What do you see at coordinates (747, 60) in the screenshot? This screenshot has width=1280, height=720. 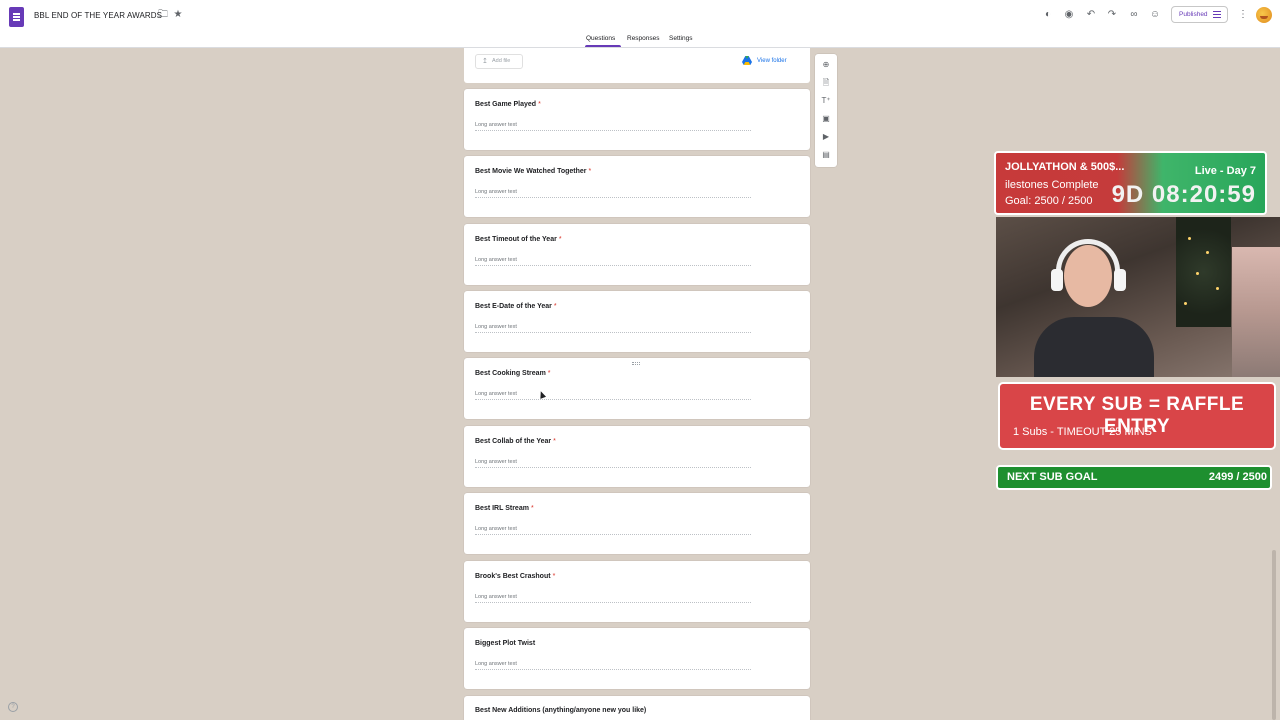 I see `google-drive-icon` at bounding box center [747, 60].